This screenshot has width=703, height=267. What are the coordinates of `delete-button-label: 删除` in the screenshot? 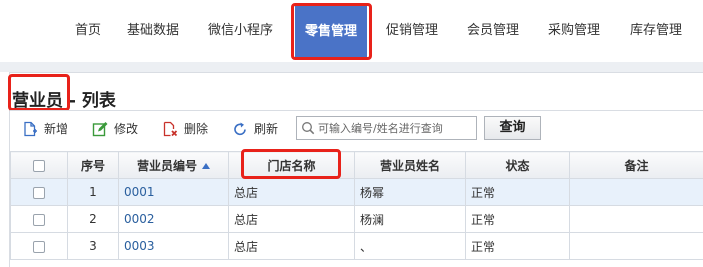 It's located at (196, 129).